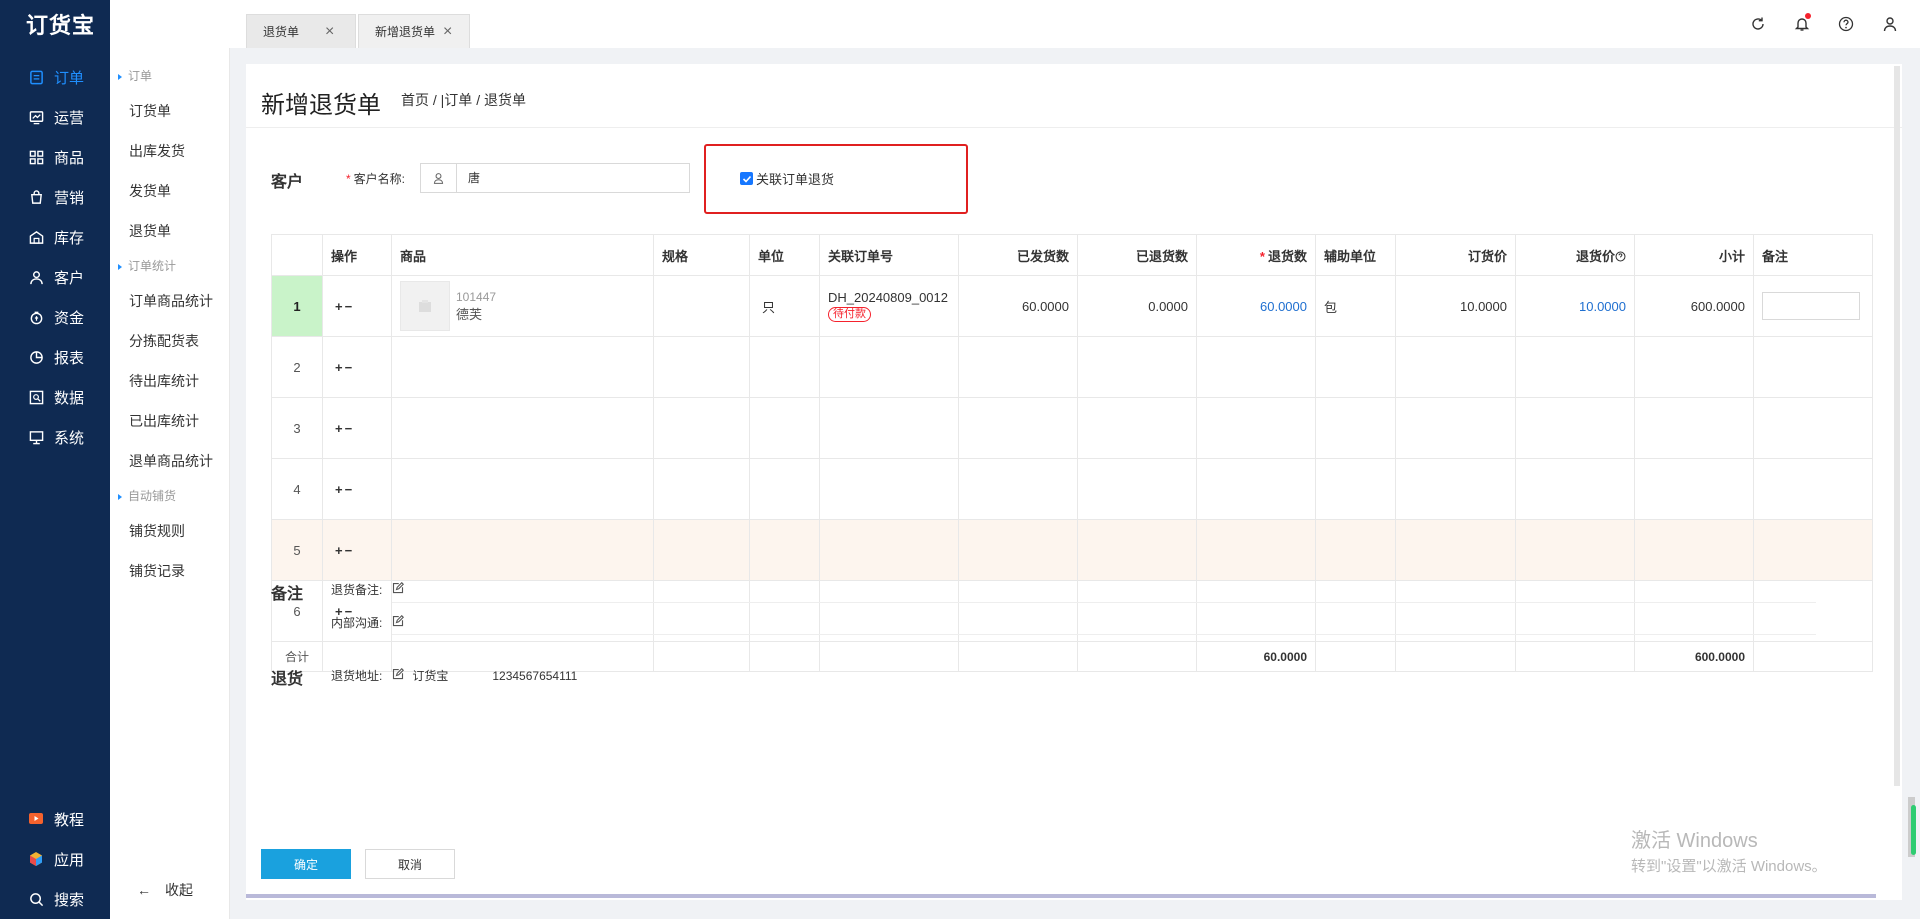  What do you see at coordinates (1072, 367) in the screenshot?
I see `table-row: 2 +−` at bounding box center [1072, 367].